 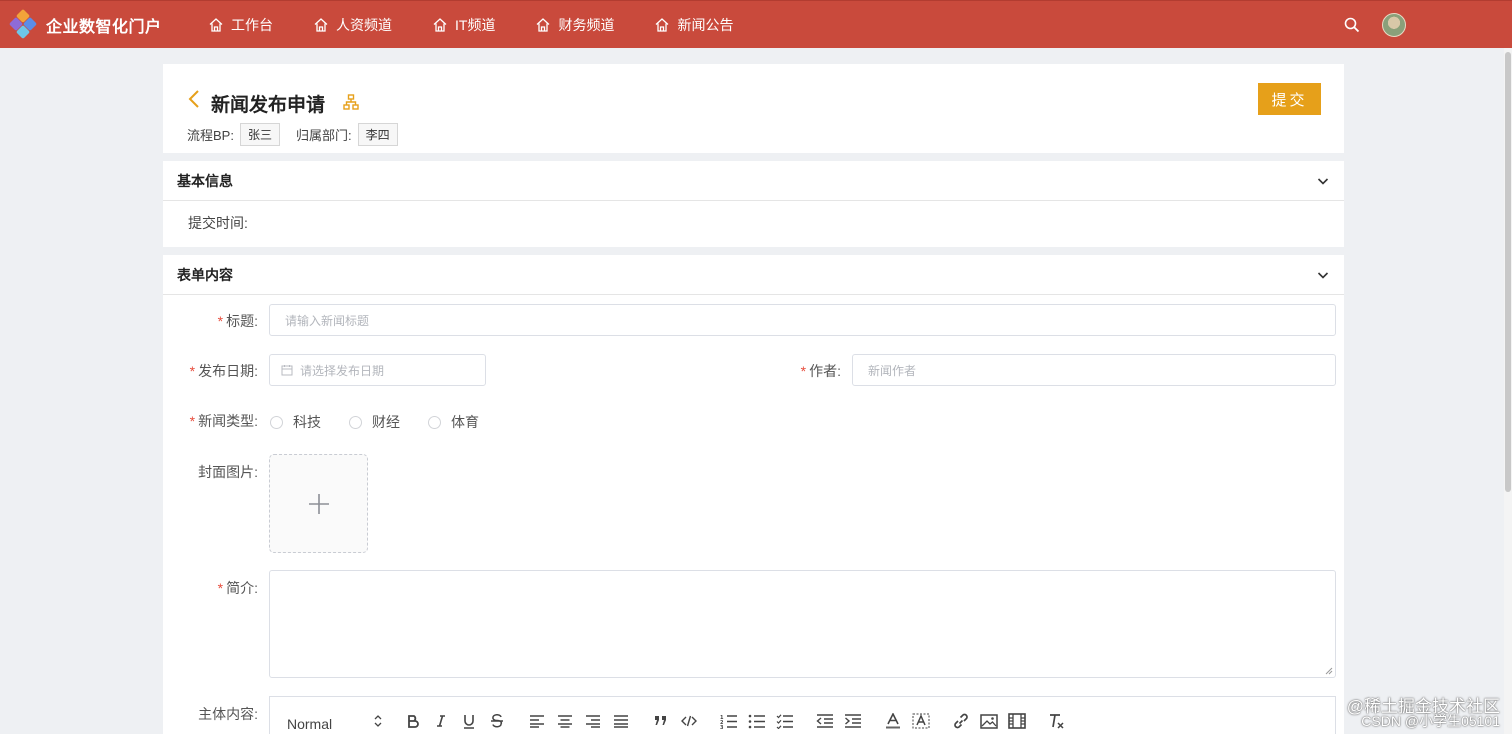 I want to click on flow-bp-tag: 张三, so click(x=259, y=134).